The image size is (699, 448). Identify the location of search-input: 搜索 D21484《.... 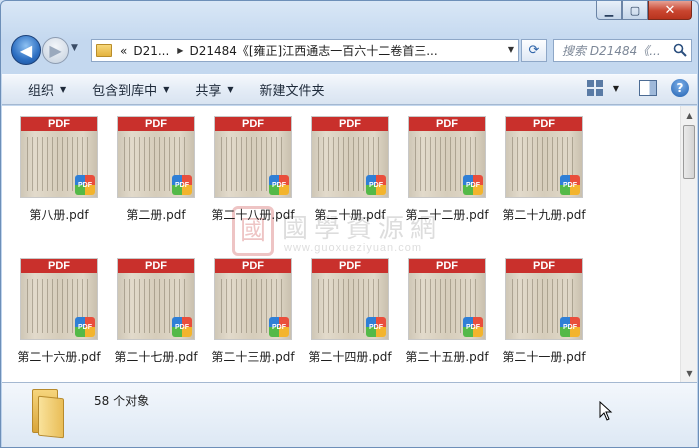
(622, 50).